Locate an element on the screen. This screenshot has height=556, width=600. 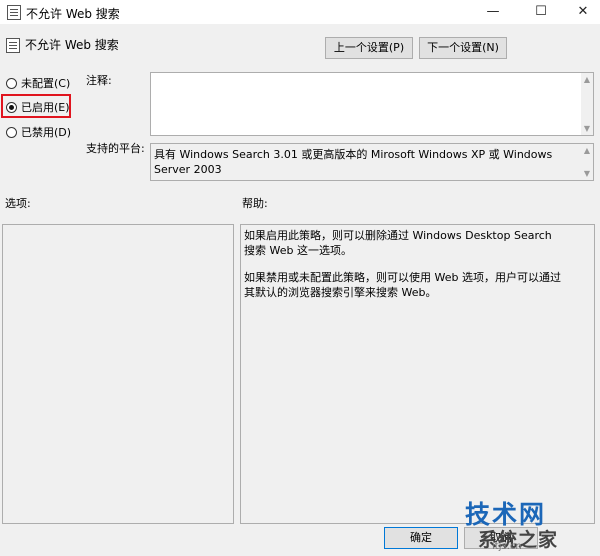
radio-label: 已禁用(D) is located at coordinates (46, 132).